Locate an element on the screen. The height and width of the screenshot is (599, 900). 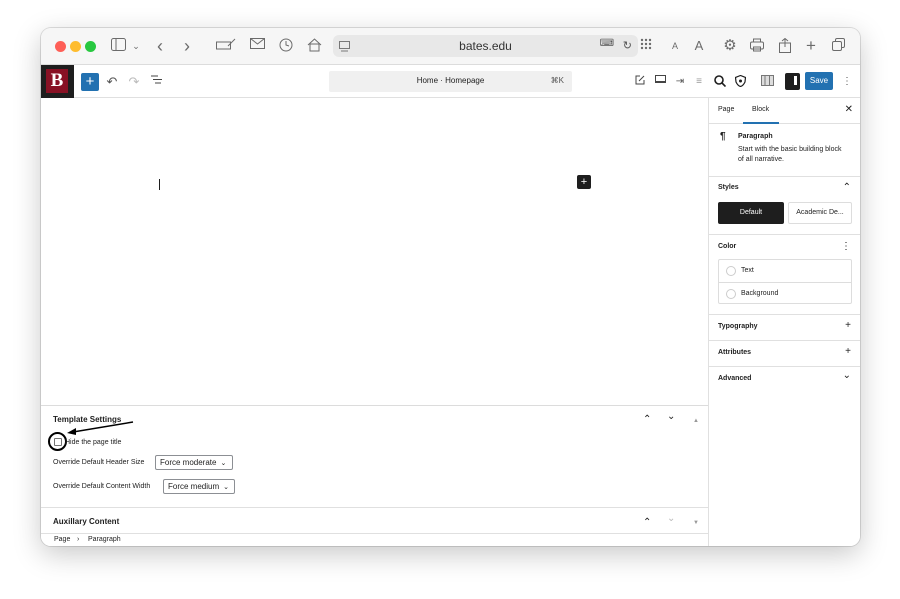
text-caret is located at coordinates (159, 184).